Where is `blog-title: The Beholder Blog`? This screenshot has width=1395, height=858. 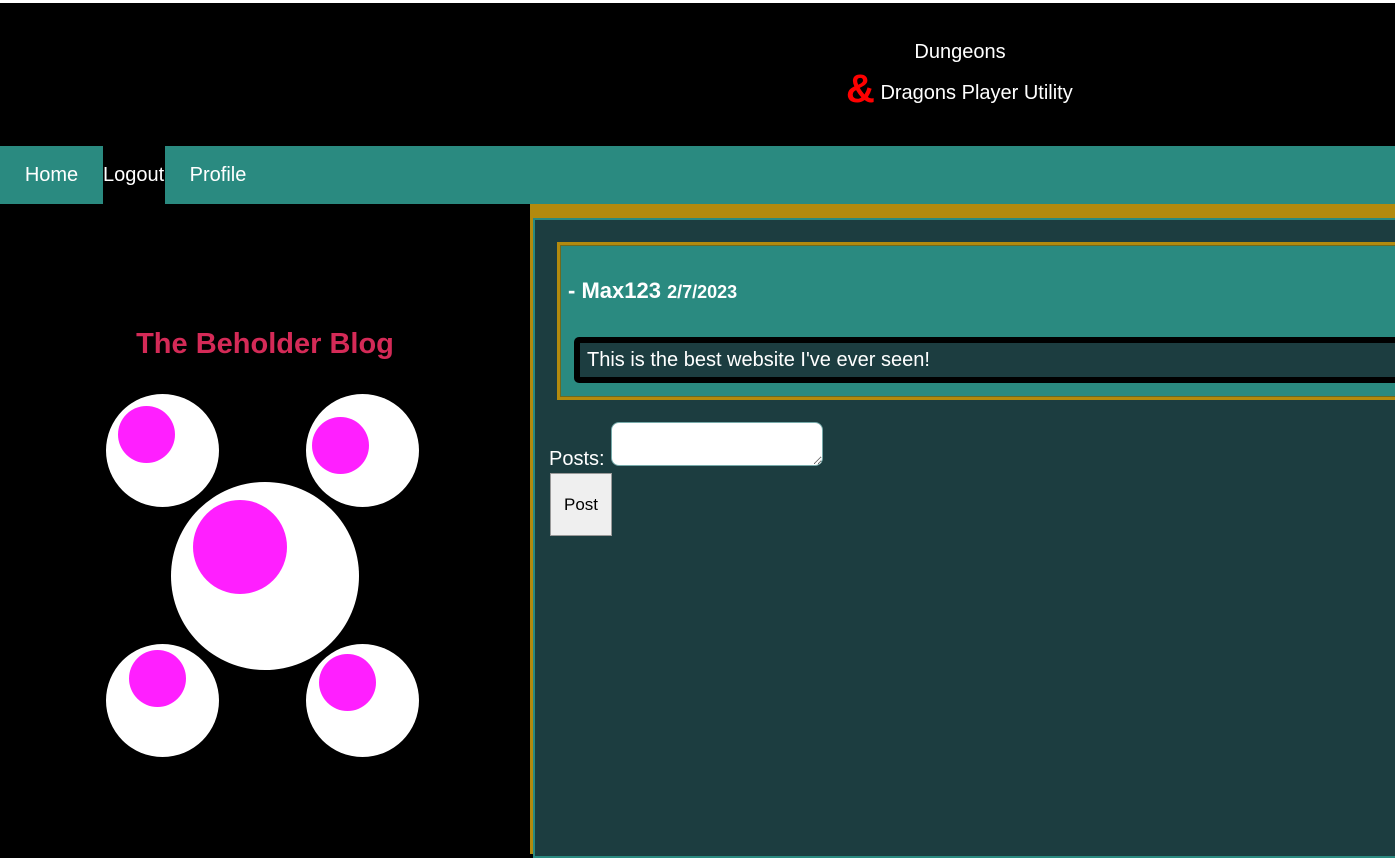 blog-title: The Beholder Blog is located at coordinates (265, 344).